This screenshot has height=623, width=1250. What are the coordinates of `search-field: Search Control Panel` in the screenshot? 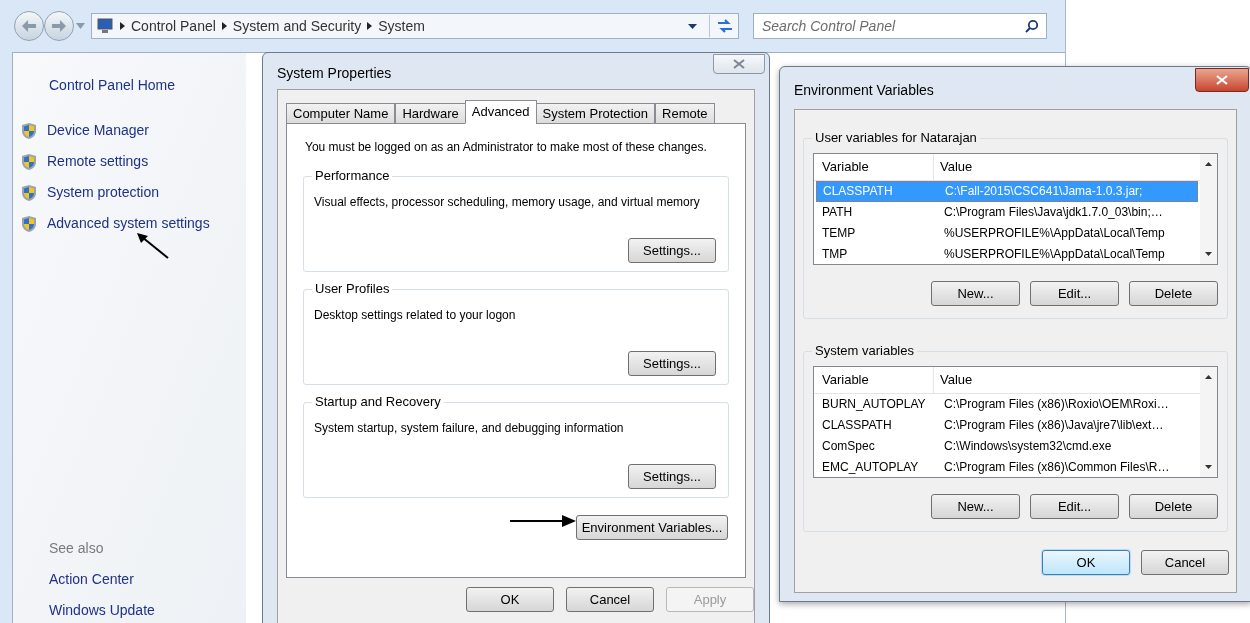 It's located at (900, 26).